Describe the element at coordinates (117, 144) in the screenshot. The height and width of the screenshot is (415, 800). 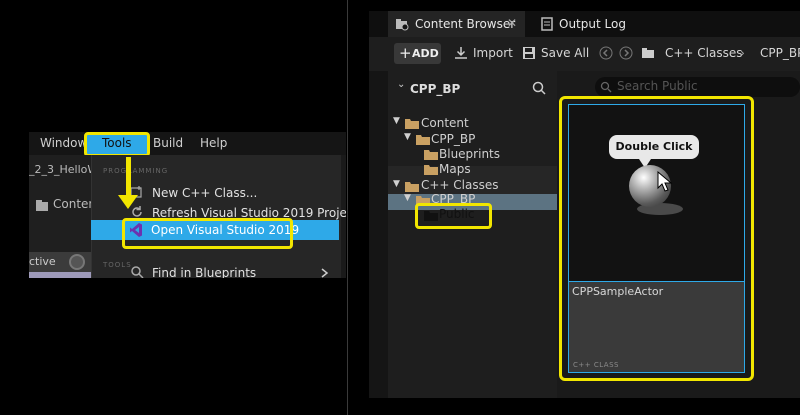
I see `tools-highlight-box` at that location.